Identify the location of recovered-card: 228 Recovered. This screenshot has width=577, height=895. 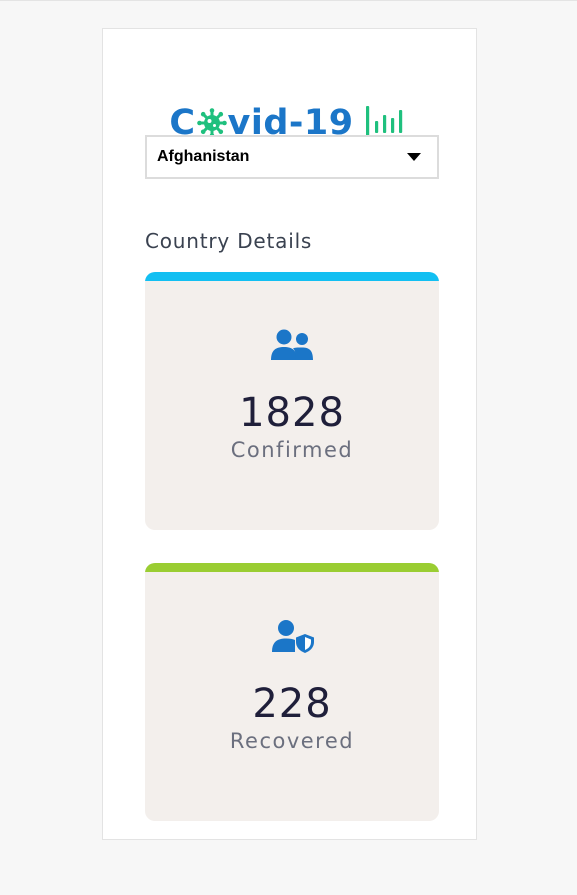
(292, 692).